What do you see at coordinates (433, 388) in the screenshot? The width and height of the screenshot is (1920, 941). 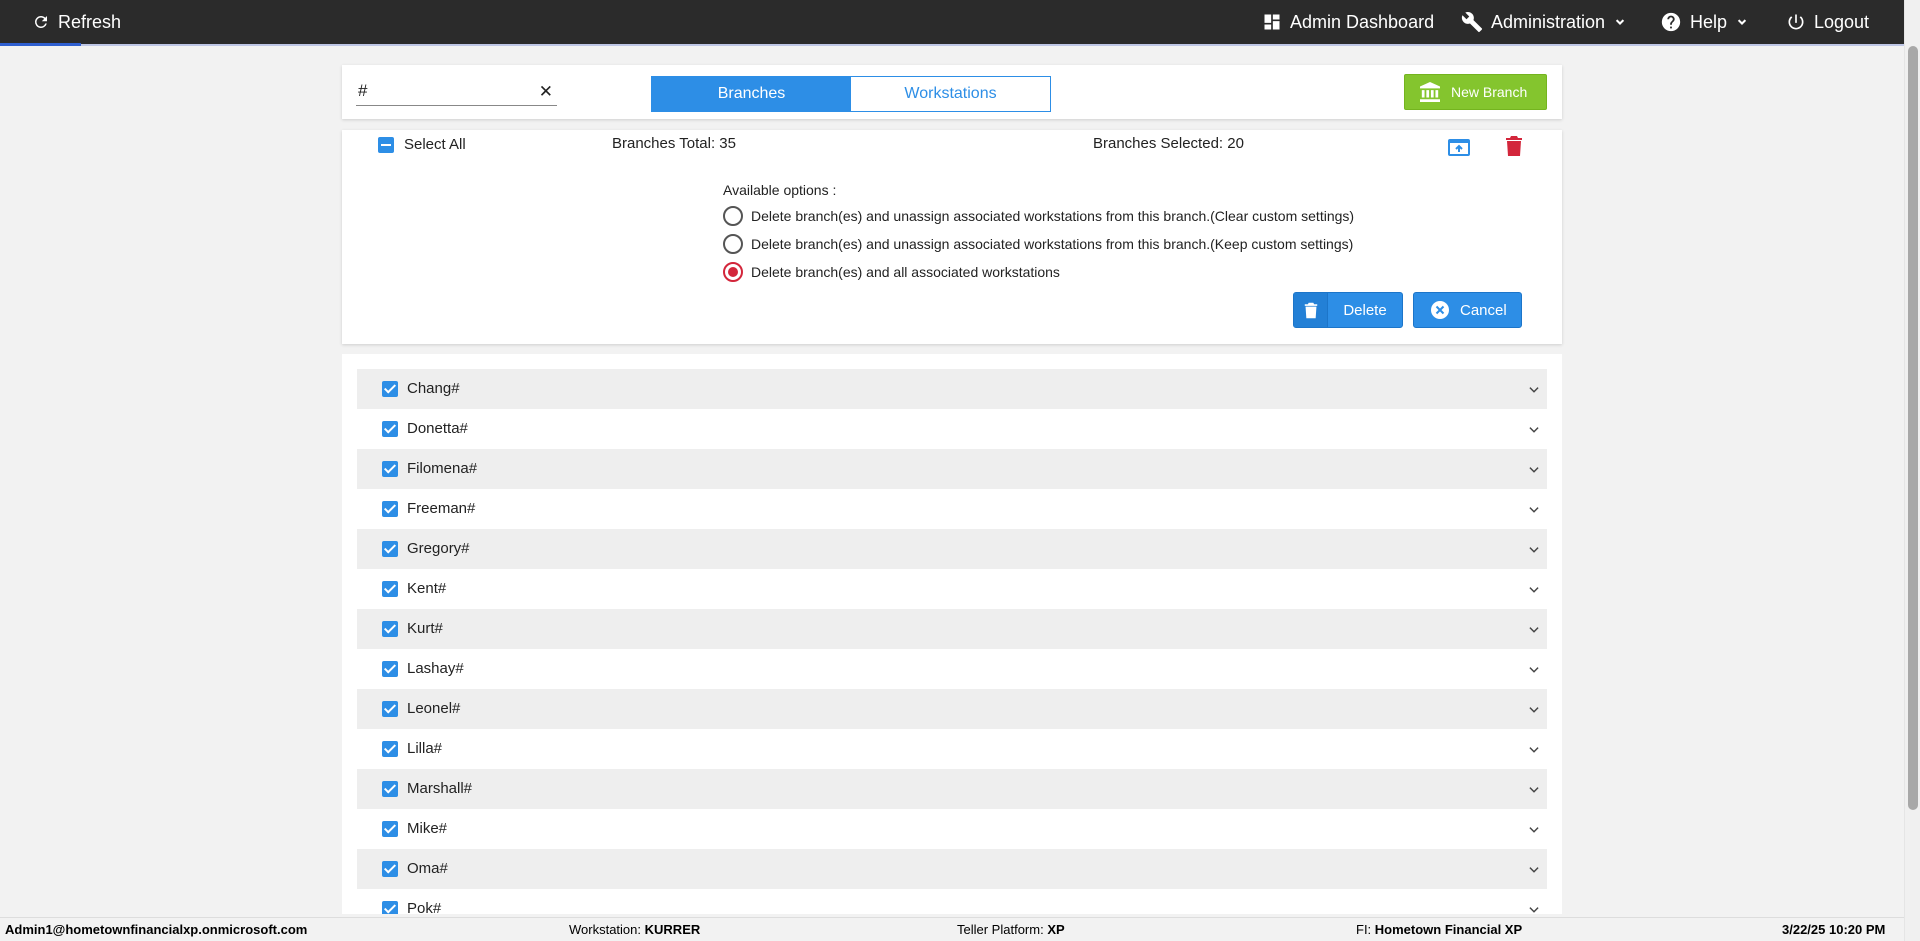 I see `branch-name: Chang#` at bounding box center [433, 388].